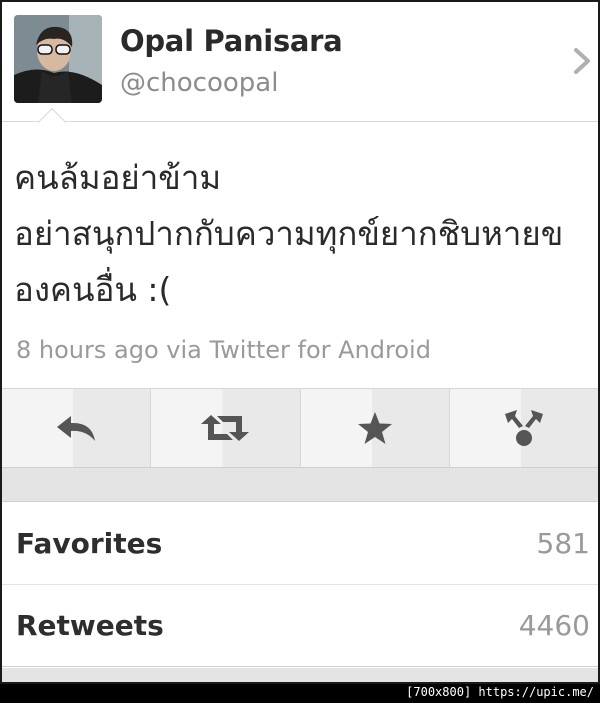 The width and height of the screenshot is (600, 703). Describe the element at coordinates (563, 543) in the screenshot. I see `favorites-count: 581` at that location.